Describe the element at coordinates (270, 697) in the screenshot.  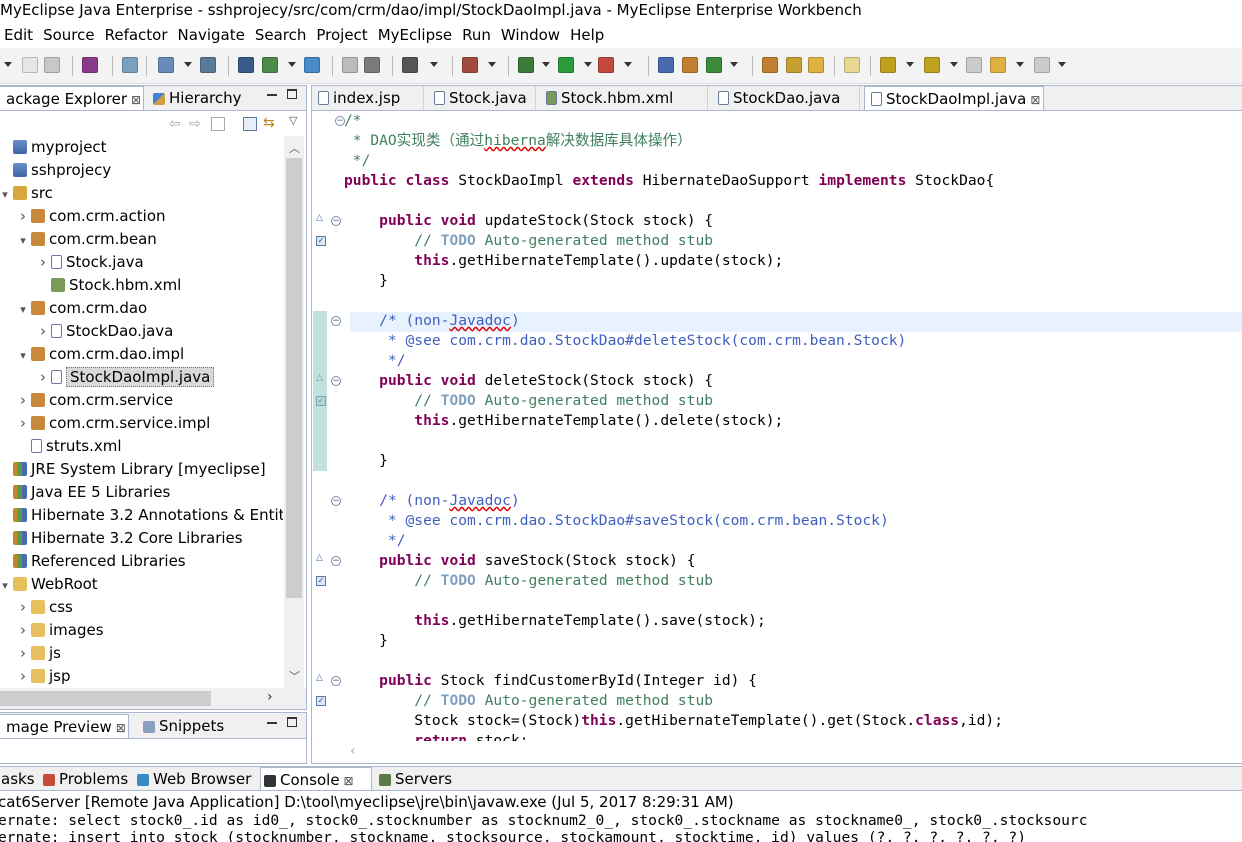
I see `scroll-right-icon: ›` at that location.